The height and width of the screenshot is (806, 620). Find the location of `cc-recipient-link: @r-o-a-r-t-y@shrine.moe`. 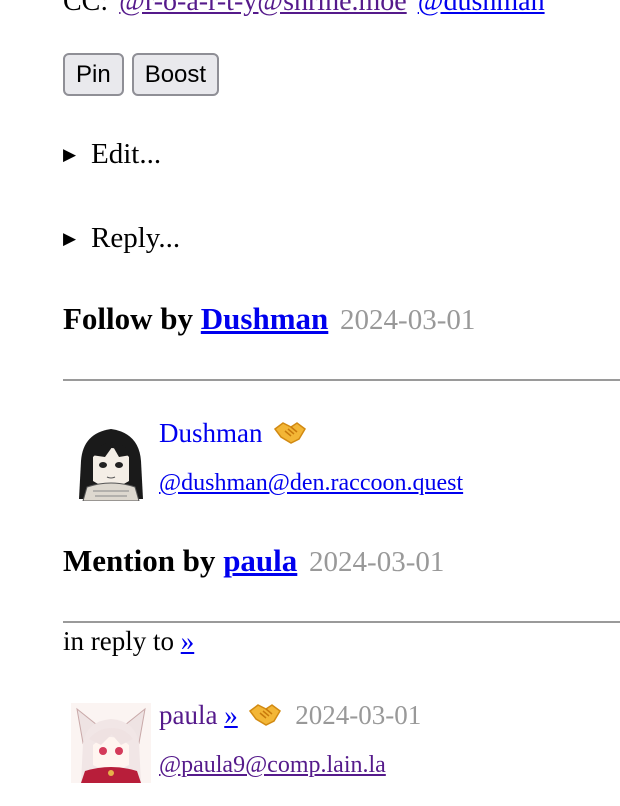

cc-recipient-link: @r-o-a-r-t-y@shrine.moe is located at coordinates (263, 8).